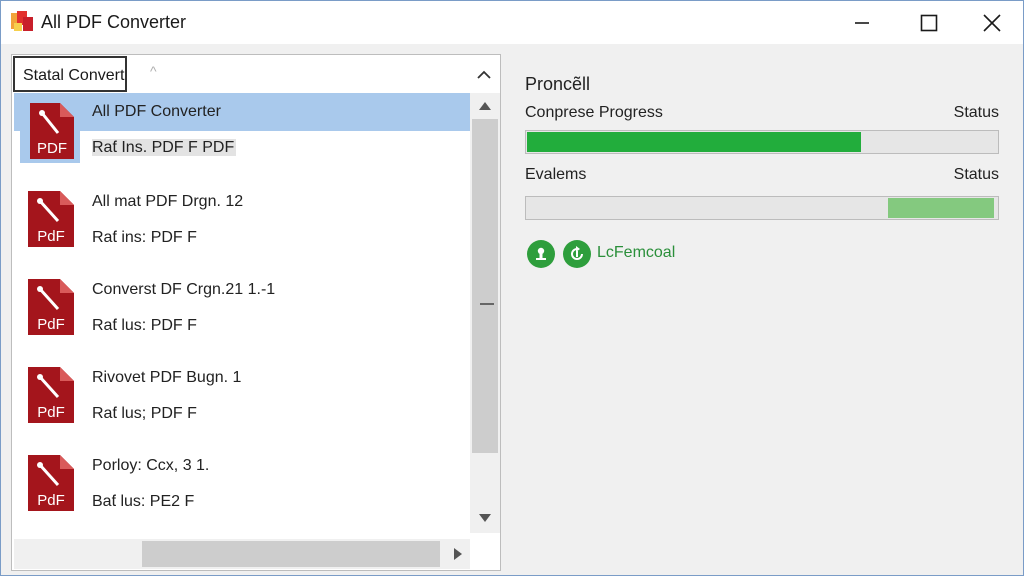 This screenshot has width=1024, height=576. I want to click on list-item: PdF All mat PDF Drgn. 12 Raƭ ins: PDF F, so click(242, 224).